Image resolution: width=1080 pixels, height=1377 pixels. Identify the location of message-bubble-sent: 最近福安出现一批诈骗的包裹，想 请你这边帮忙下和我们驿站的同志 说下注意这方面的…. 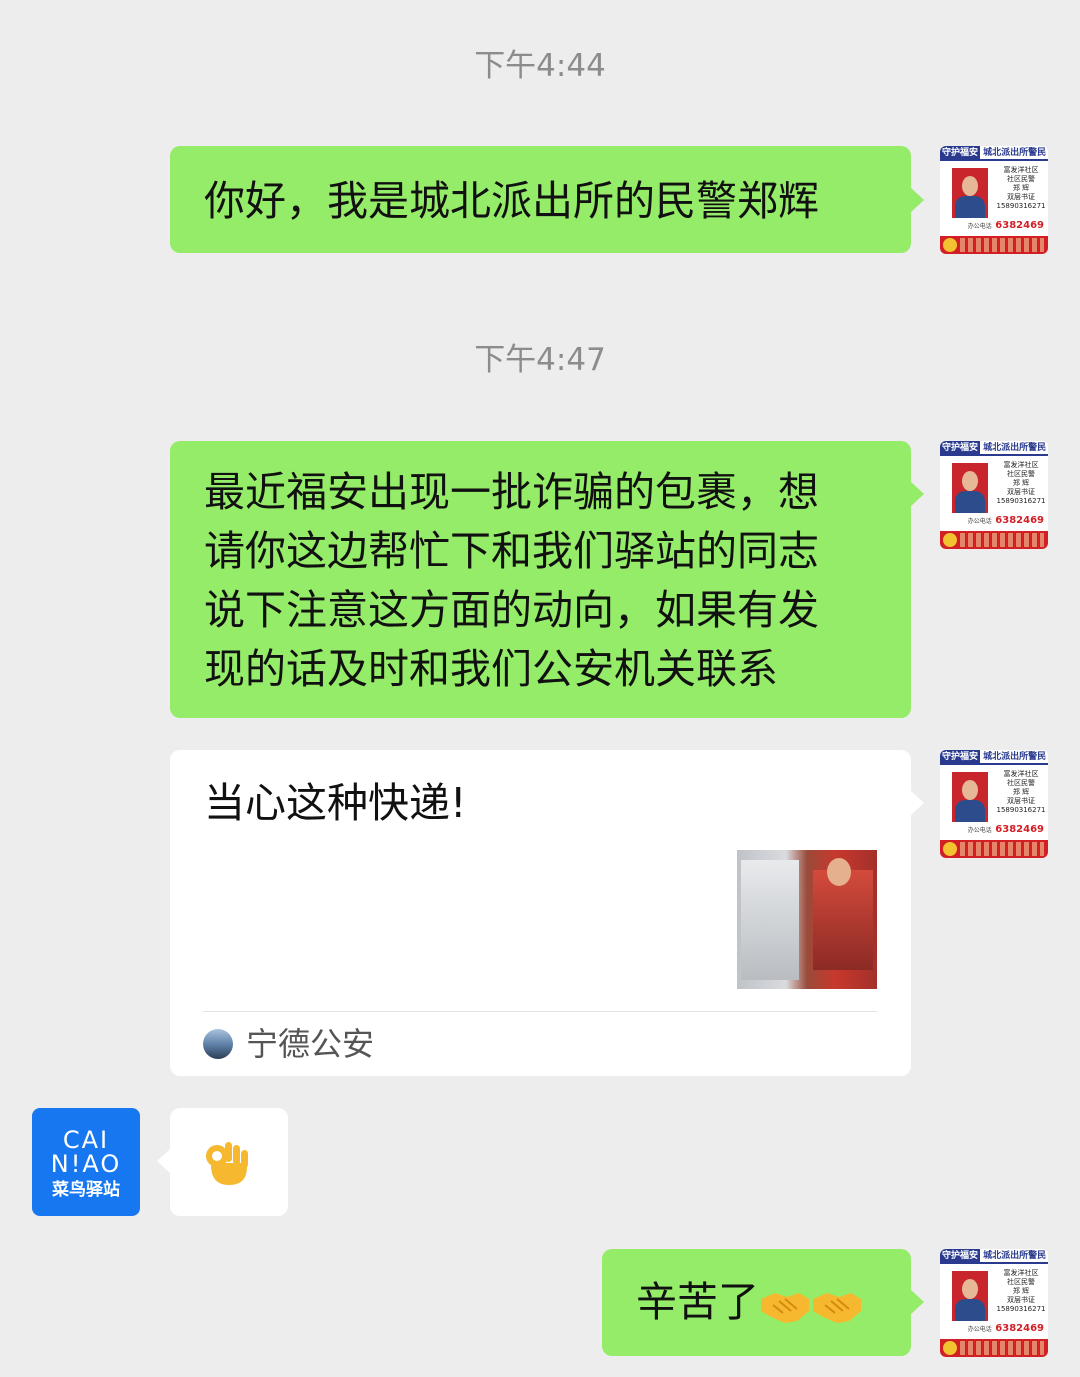
(540, 579).